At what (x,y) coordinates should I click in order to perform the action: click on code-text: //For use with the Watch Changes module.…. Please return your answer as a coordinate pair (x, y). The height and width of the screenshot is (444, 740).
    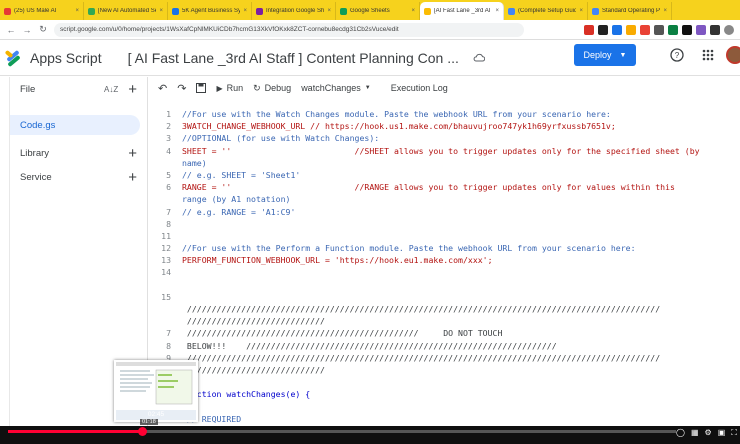
    Looking at the image, I should click on (396, 114).